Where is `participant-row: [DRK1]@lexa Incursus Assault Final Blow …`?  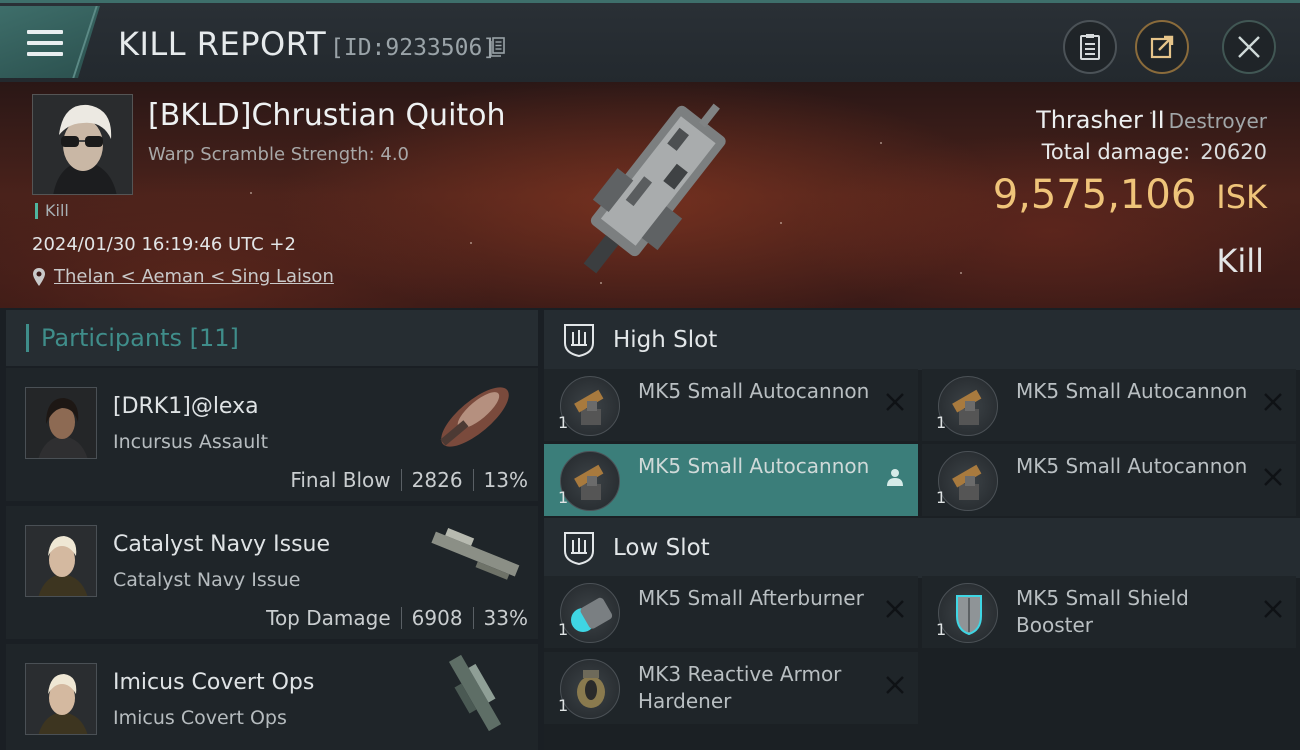
participant-row: [DRK1]@lexa Incursus Assault Final Blow … is located at coordinates (272, 434).